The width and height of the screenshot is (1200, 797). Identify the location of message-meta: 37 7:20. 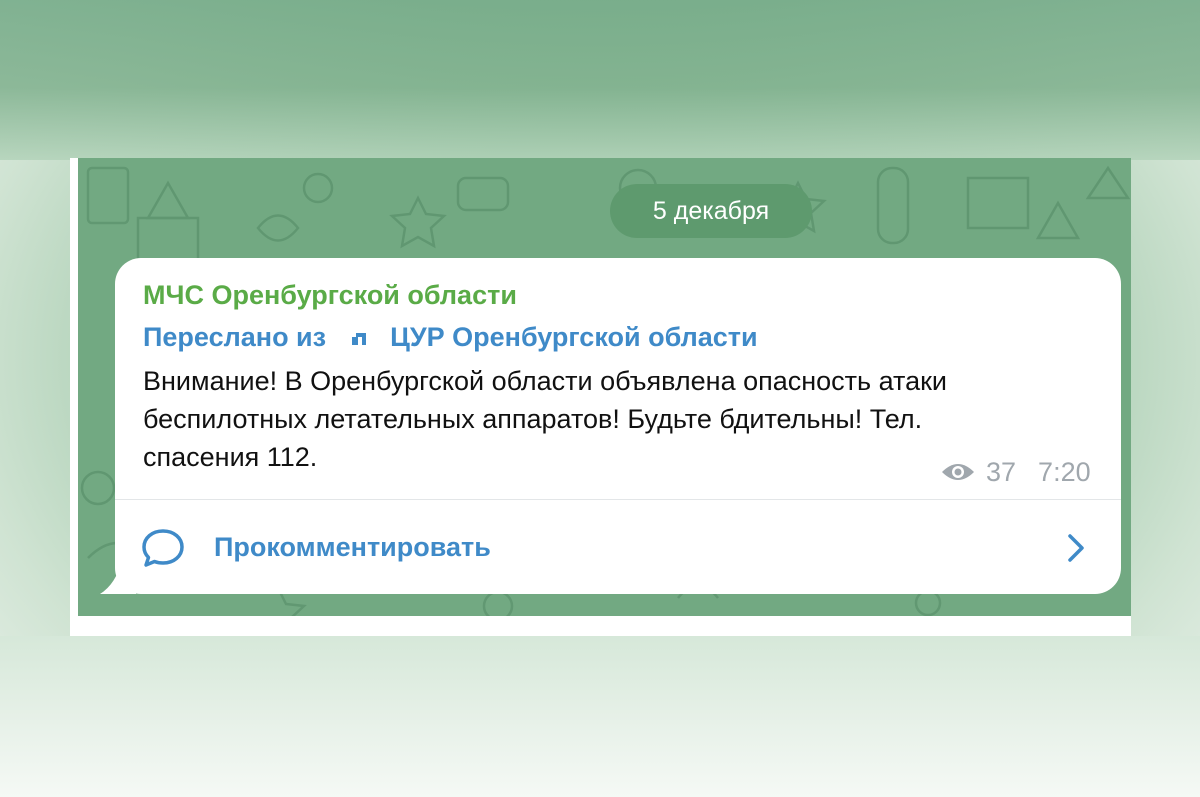
(1015, 472).